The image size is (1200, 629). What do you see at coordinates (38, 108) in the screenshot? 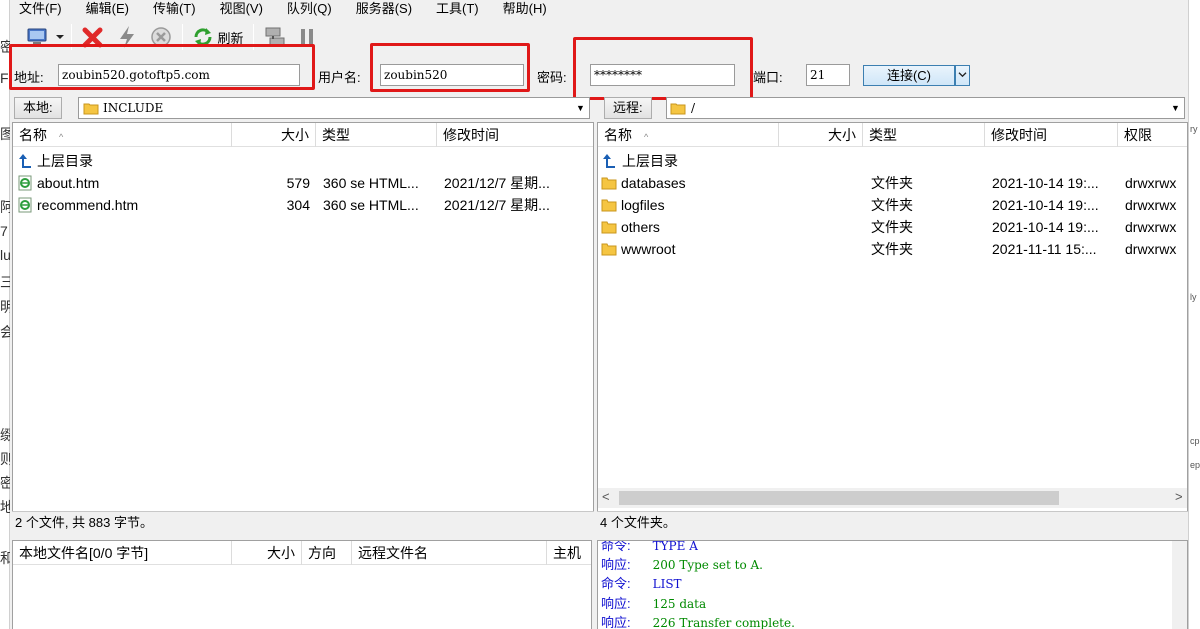
I see `local-path-label: 本地:` at bounding box center [38, 108].